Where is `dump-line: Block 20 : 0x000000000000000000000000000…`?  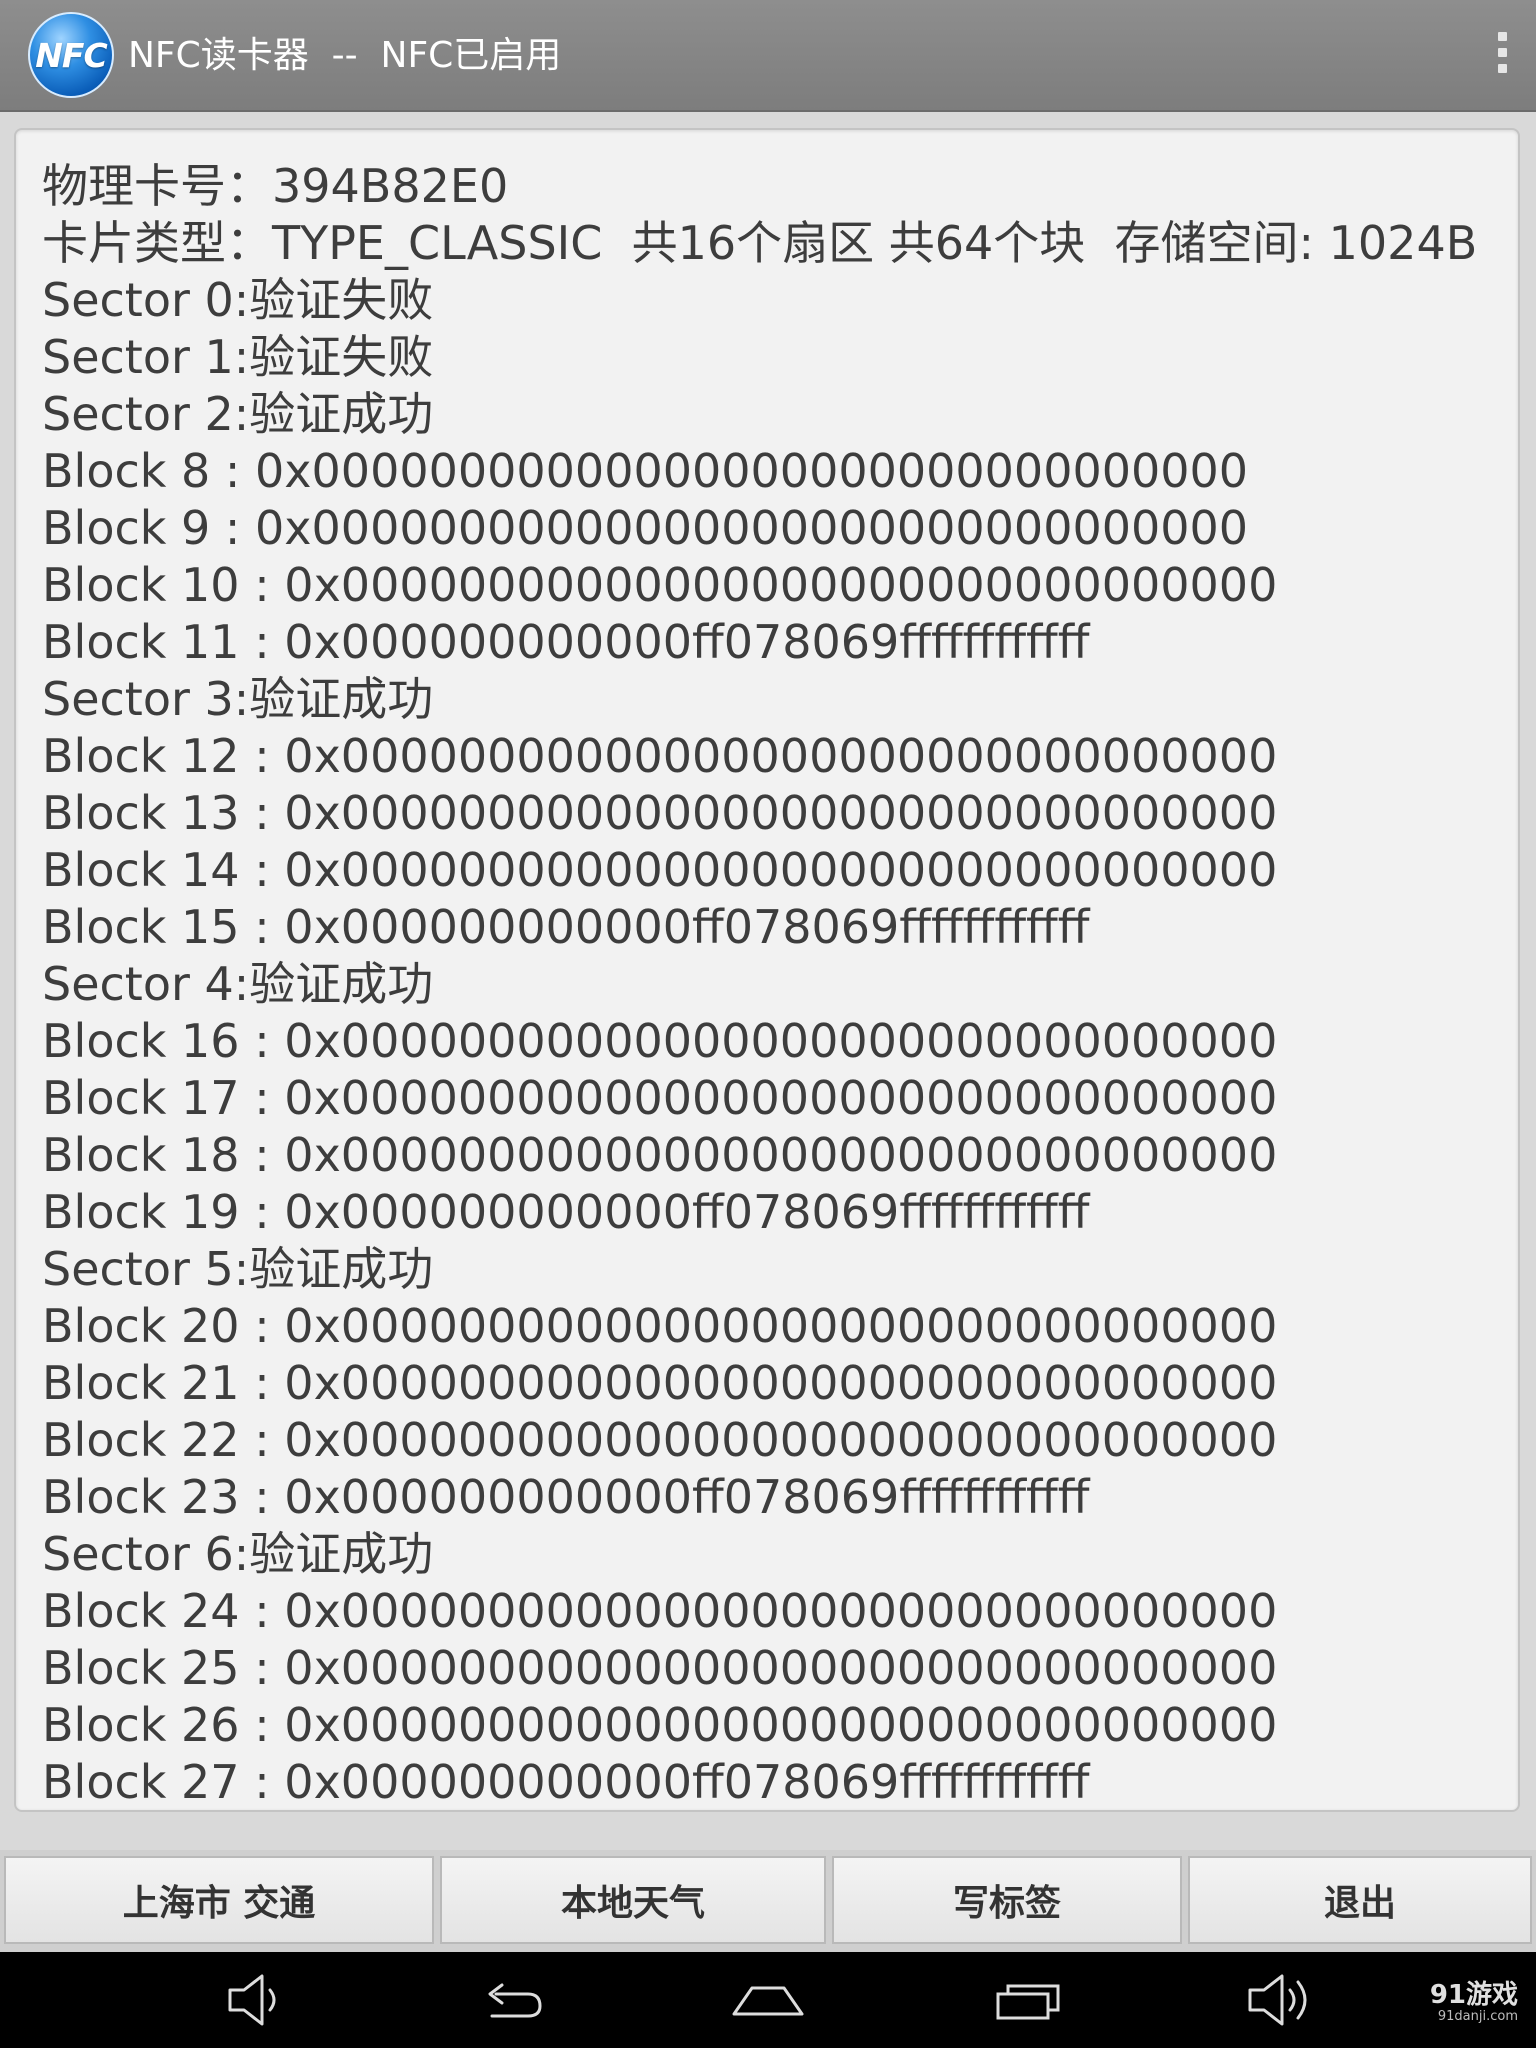
dump-line: Block 20 : 0x000000000000000000000000000… is located at coordinates (660, 1326).